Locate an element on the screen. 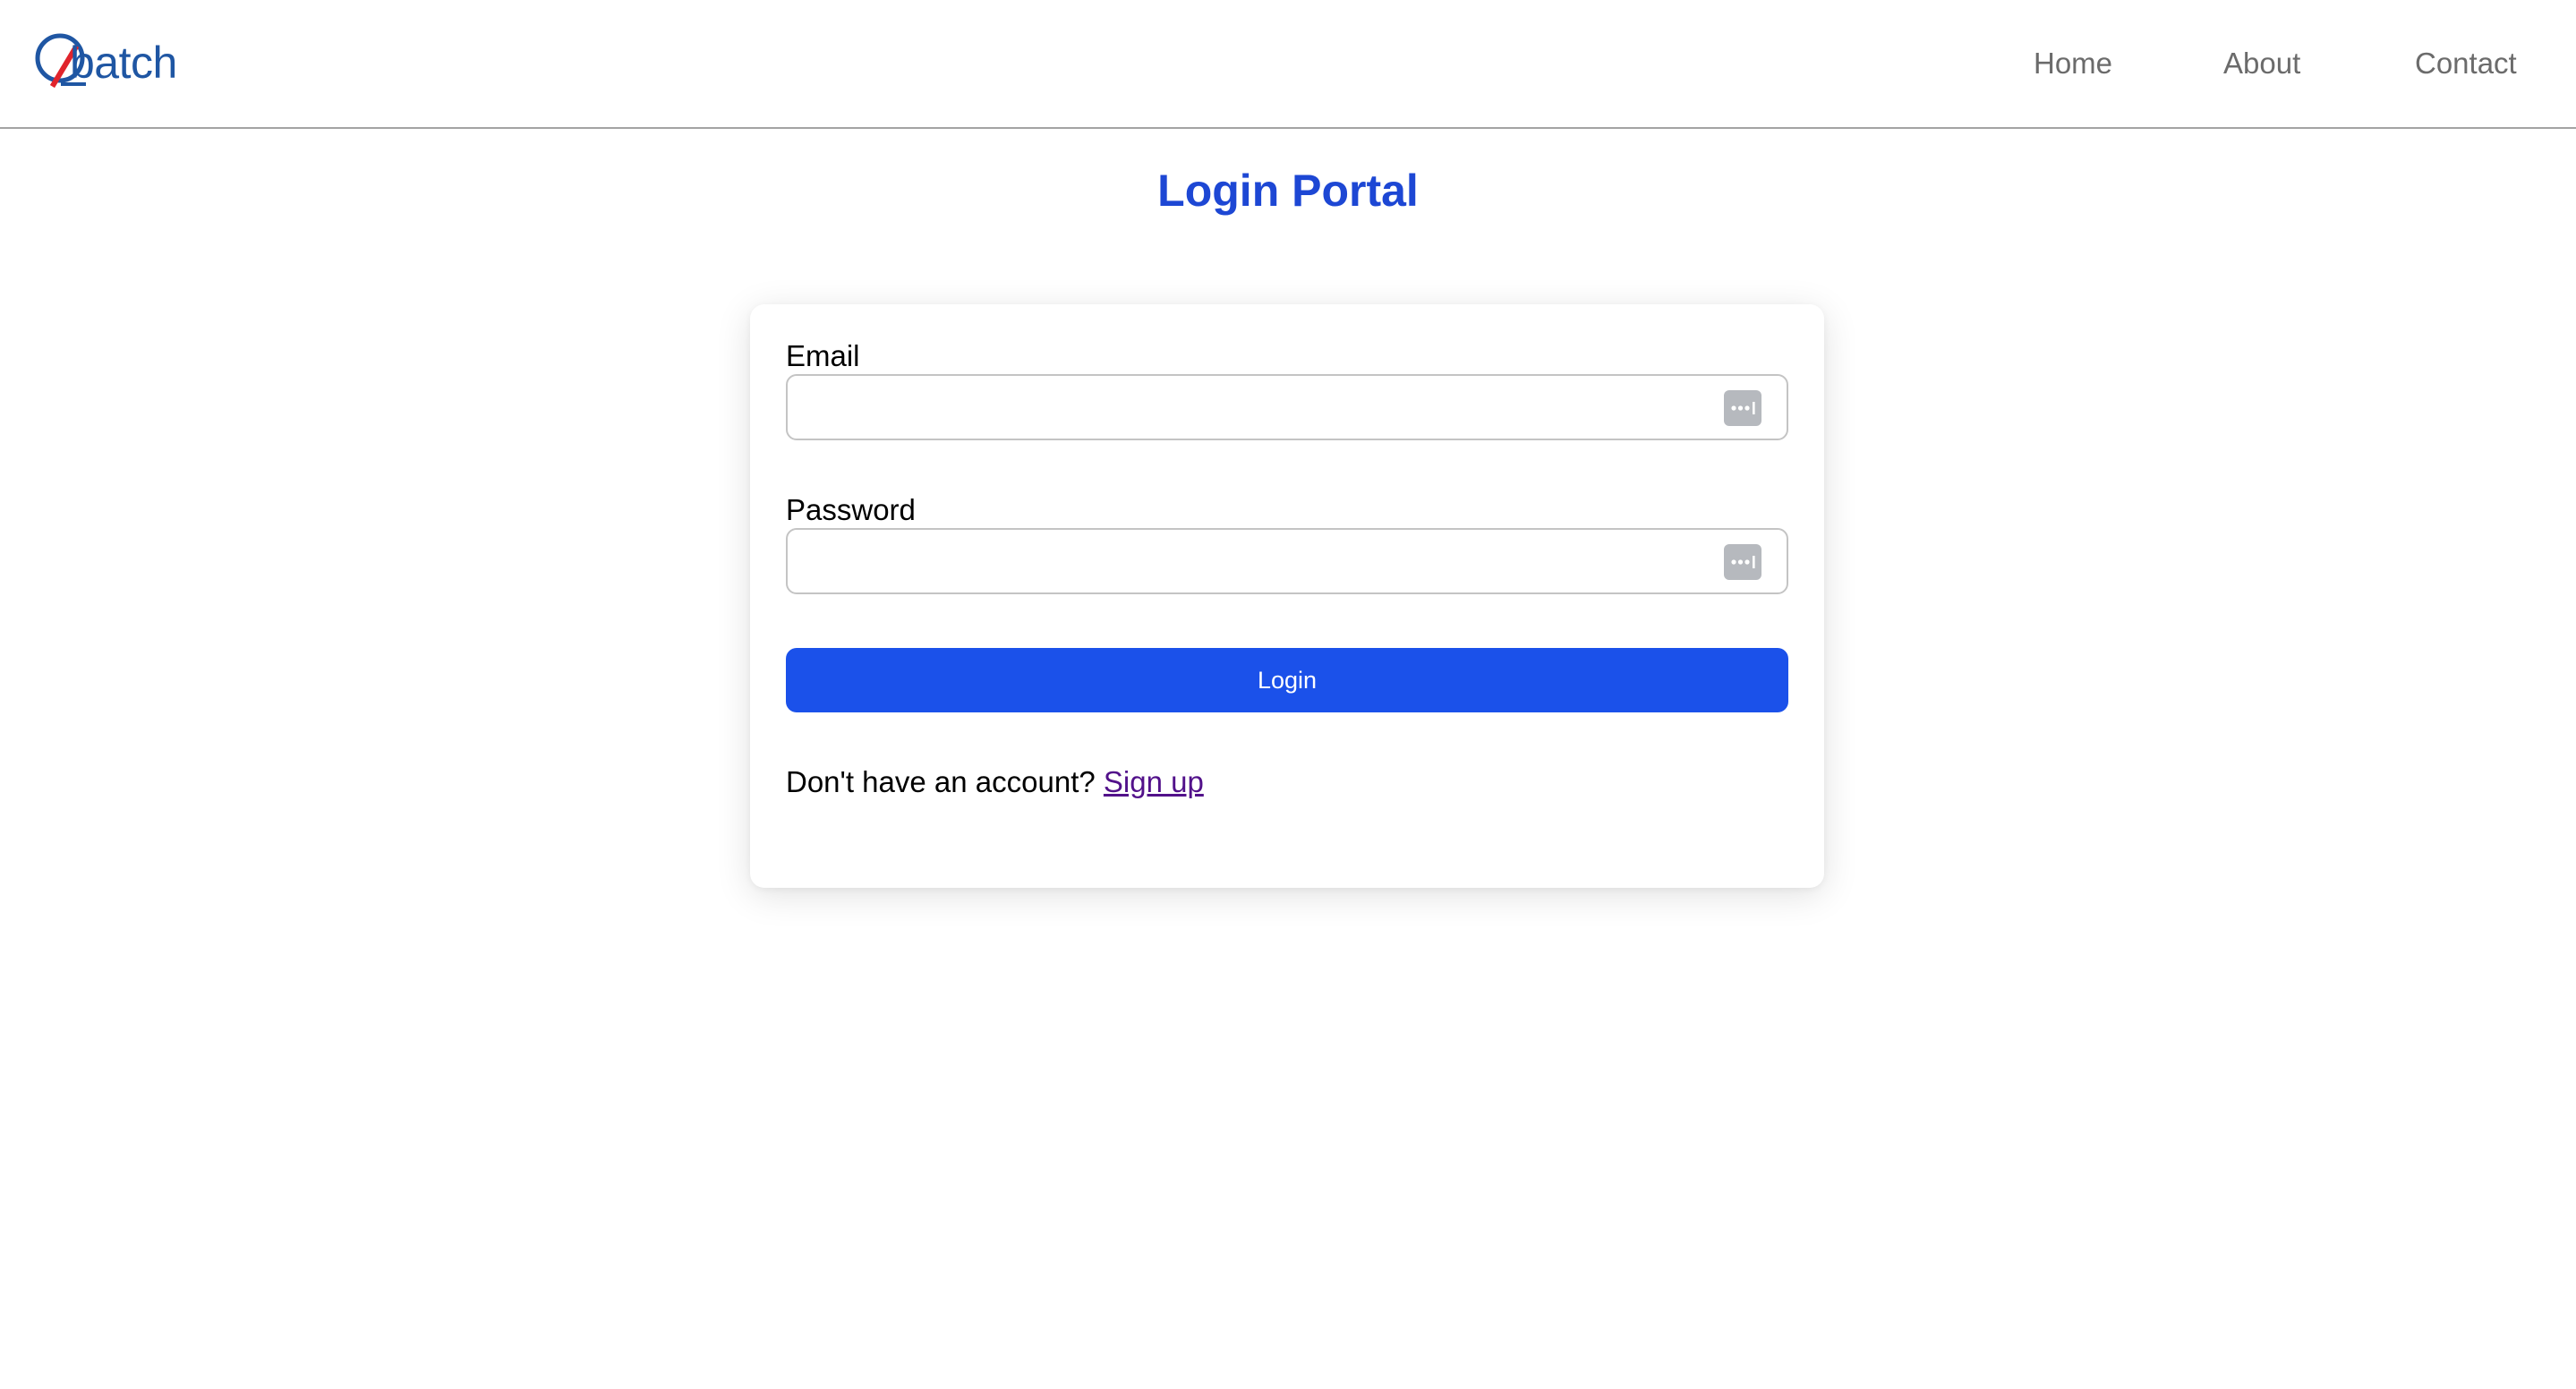  email-input is located at coordinates (1247, 407).